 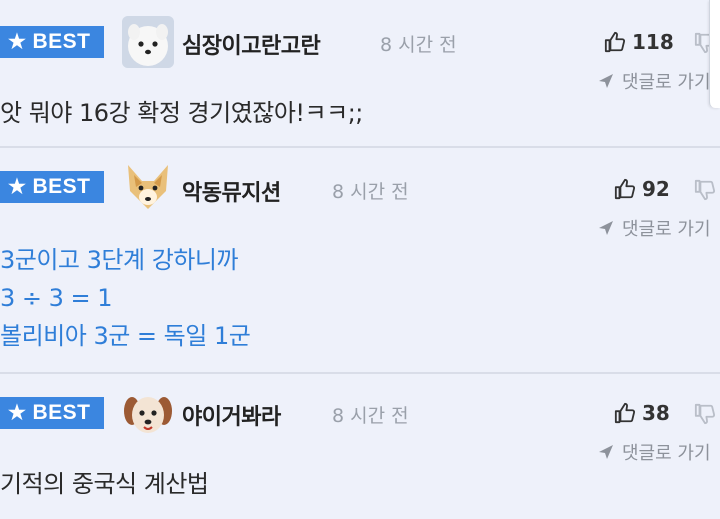 I want to click on like-button: 92, so click(x=642, y=189).